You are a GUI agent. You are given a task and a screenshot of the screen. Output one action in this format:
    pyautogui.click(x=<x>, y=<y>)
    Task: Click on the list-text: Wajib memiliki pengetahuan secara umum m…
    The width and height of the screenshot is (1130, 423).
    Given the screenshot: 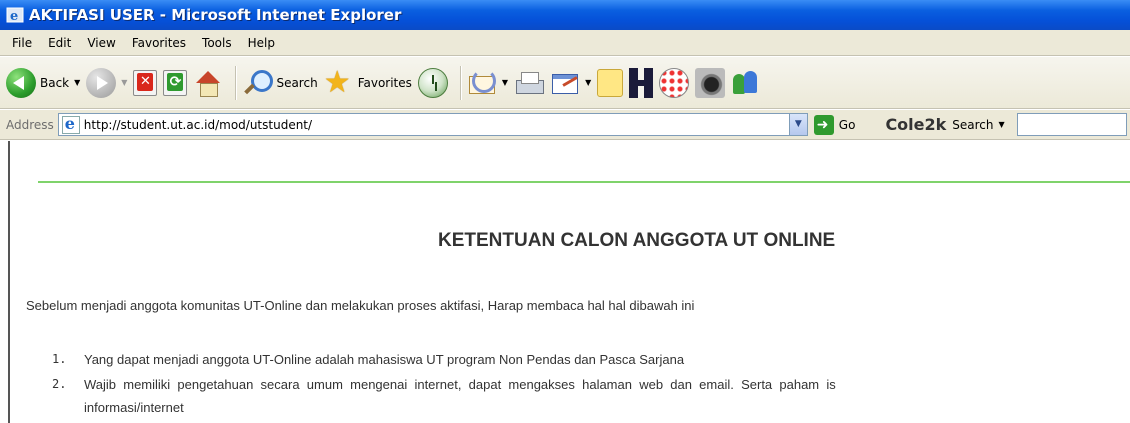 What is the action you would take?
    pyautogui.click(x=460, y=384)
    